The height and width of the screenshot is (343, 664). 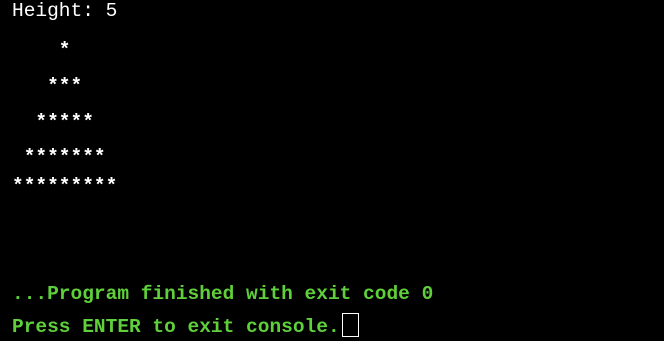 I want to click on exit-prompt-line: Press ENTER to exit console., so click(x=185, y=325).